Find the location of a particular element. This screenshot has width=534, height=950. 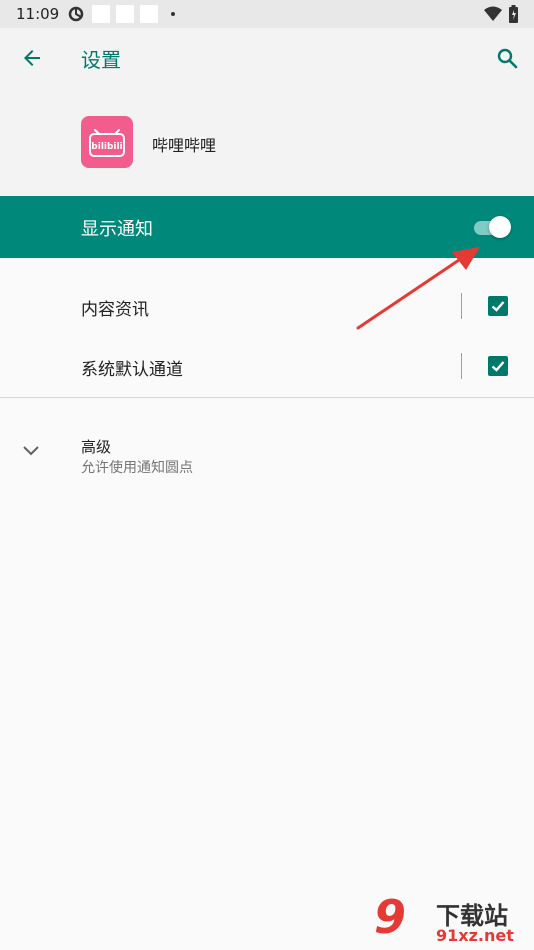

status-bar: 11:09 is located at coordinates (267, 14).